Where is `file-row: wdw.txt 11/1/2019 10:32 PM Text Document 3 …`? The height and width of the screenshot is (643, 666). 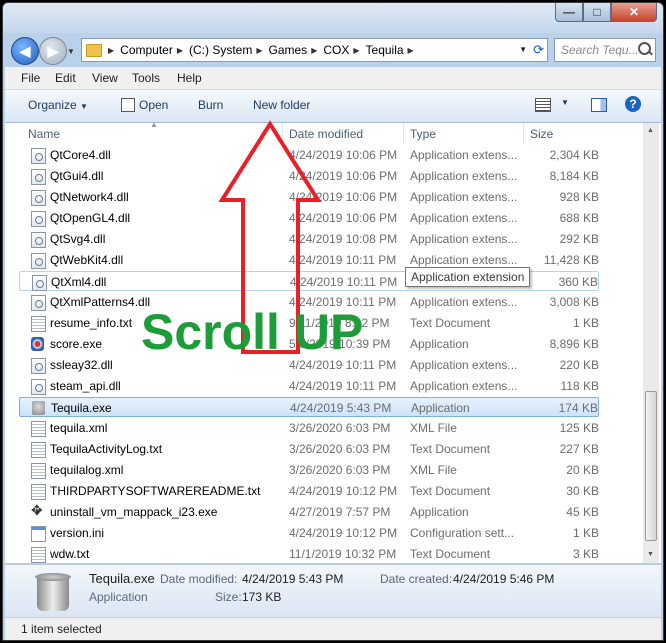
file-row: wdw.txt 11/1/2019 10:32 PM Text Document 3 … is located at coordinates (309, 554).